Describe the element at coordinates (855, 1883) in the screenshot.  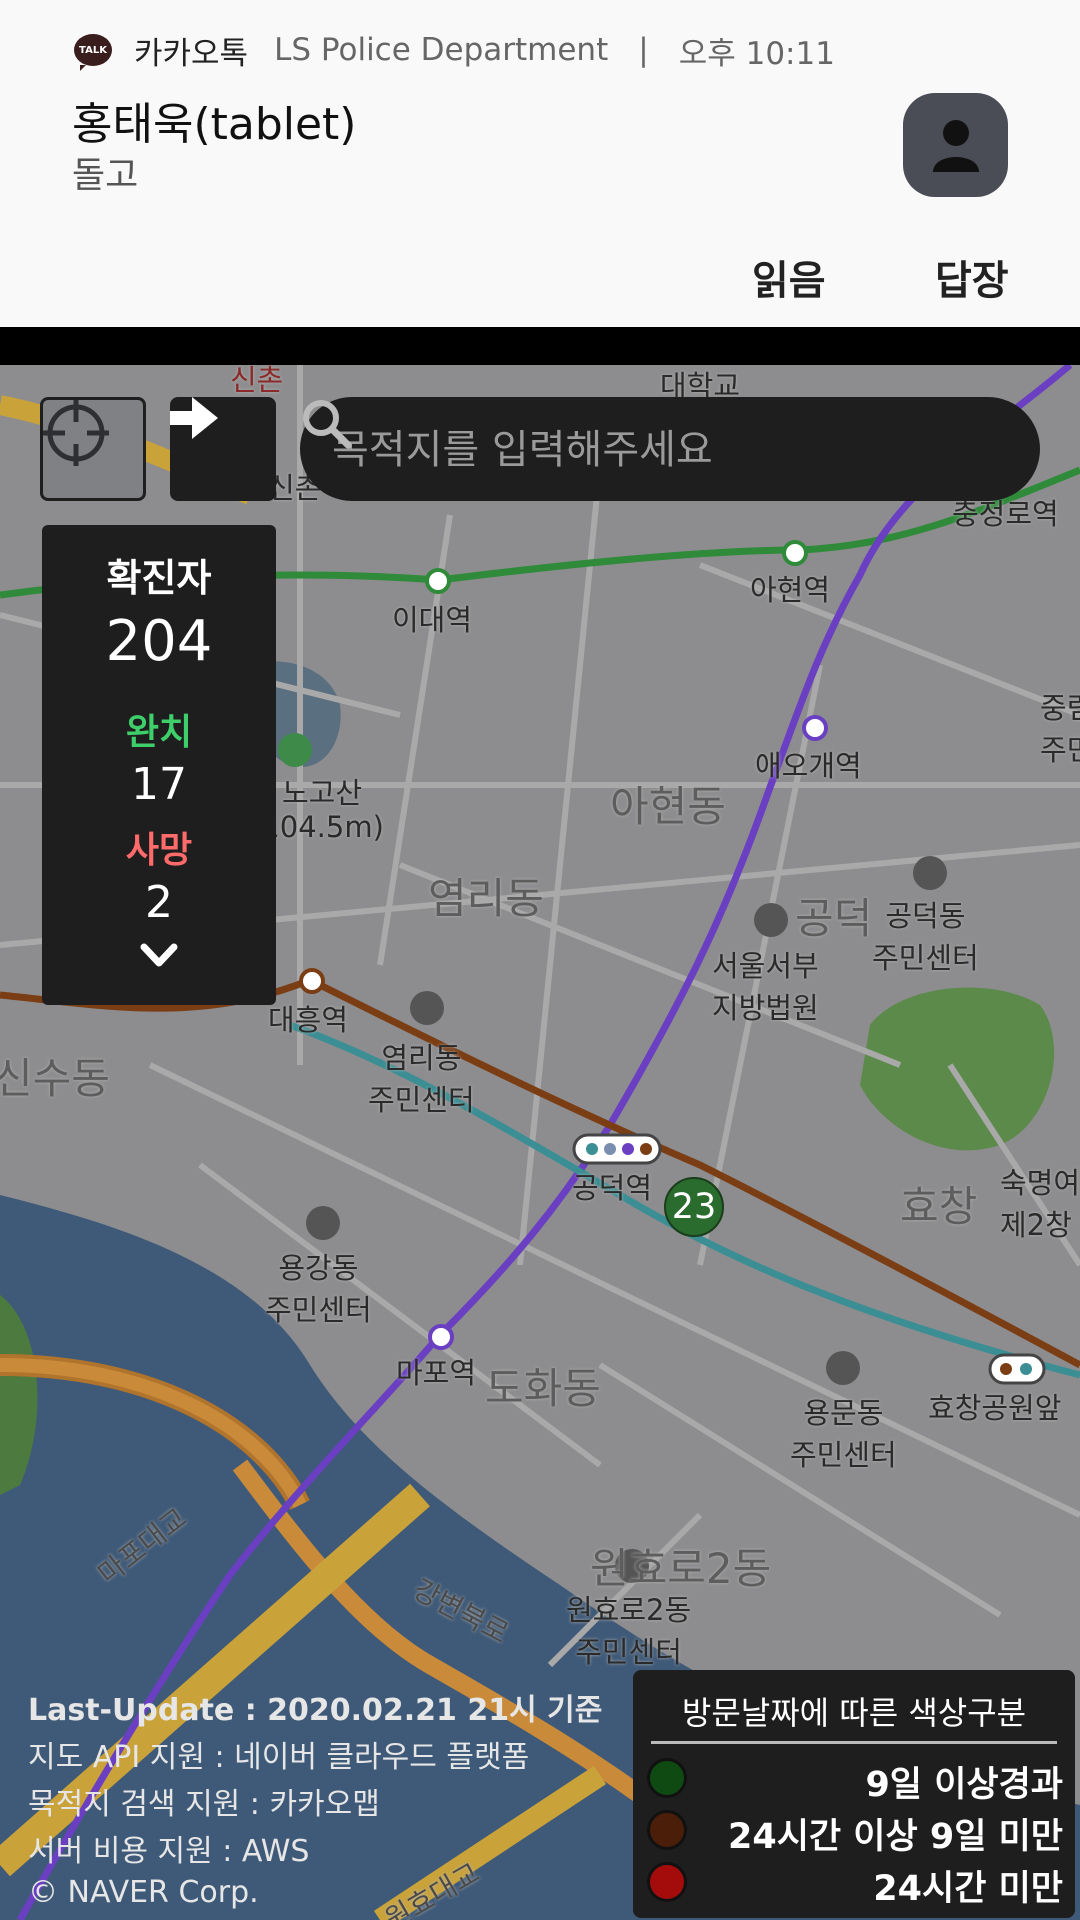
I see `legend-item: 24시간 미만` at that location.